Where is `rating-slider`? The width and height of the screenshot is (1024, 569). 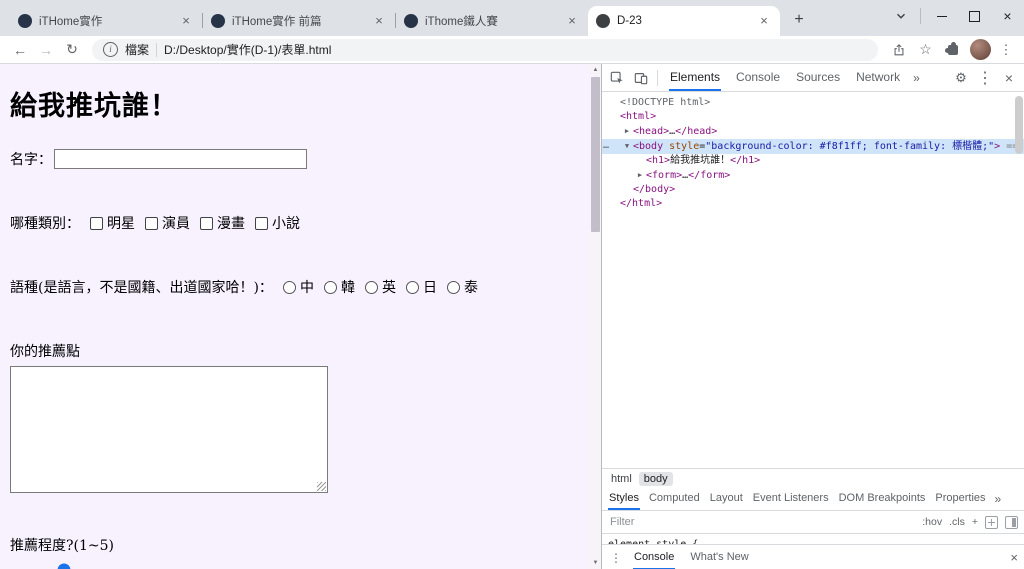 rating-slider is located at coordinates (63, 566).